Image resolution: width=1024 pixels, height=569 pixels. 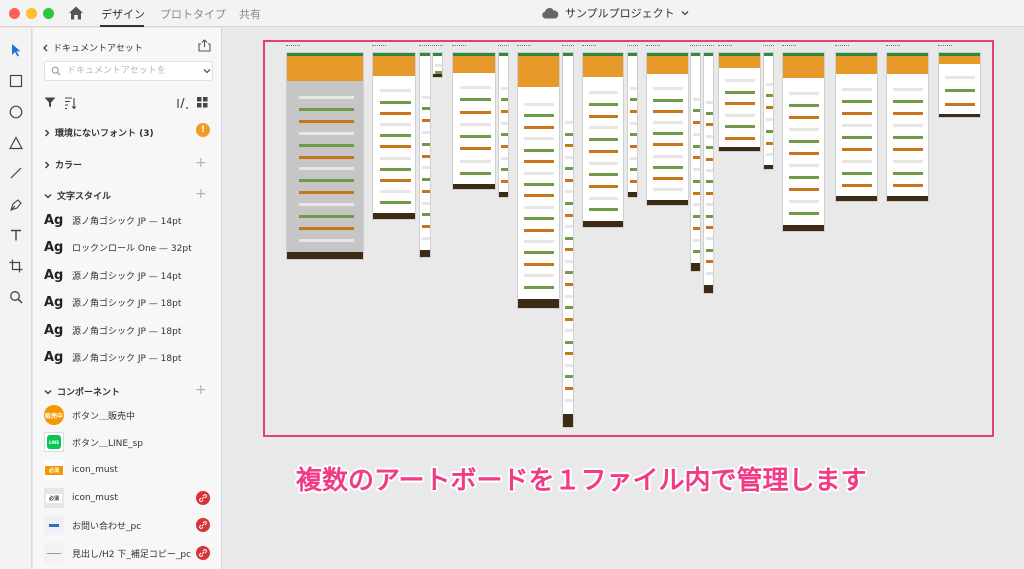 What do you see at coordinates (50, 102) in the screenshot?
I see `filter-icon` at bounding box center [50, 102].